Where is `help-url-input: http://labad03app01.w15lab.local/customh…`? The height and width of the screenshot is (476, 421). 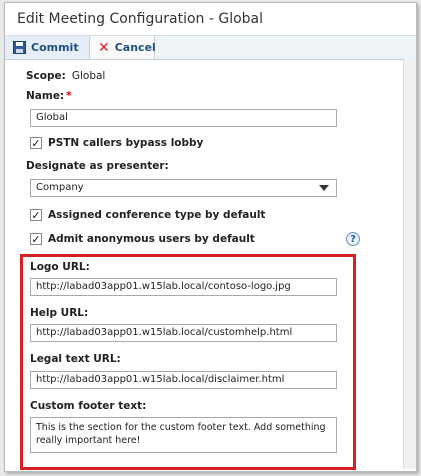 help-url-input: http://labad03app01.w15lab.local/customh… is located at coordinates (183, 333).